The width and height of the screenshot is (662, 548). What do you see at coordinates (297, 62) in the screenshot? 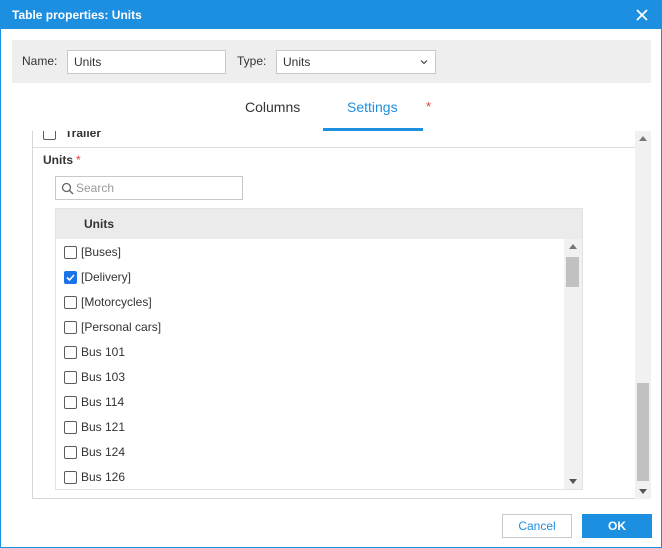
I see `type-select-value: Units` at bounding box center [297, 62].